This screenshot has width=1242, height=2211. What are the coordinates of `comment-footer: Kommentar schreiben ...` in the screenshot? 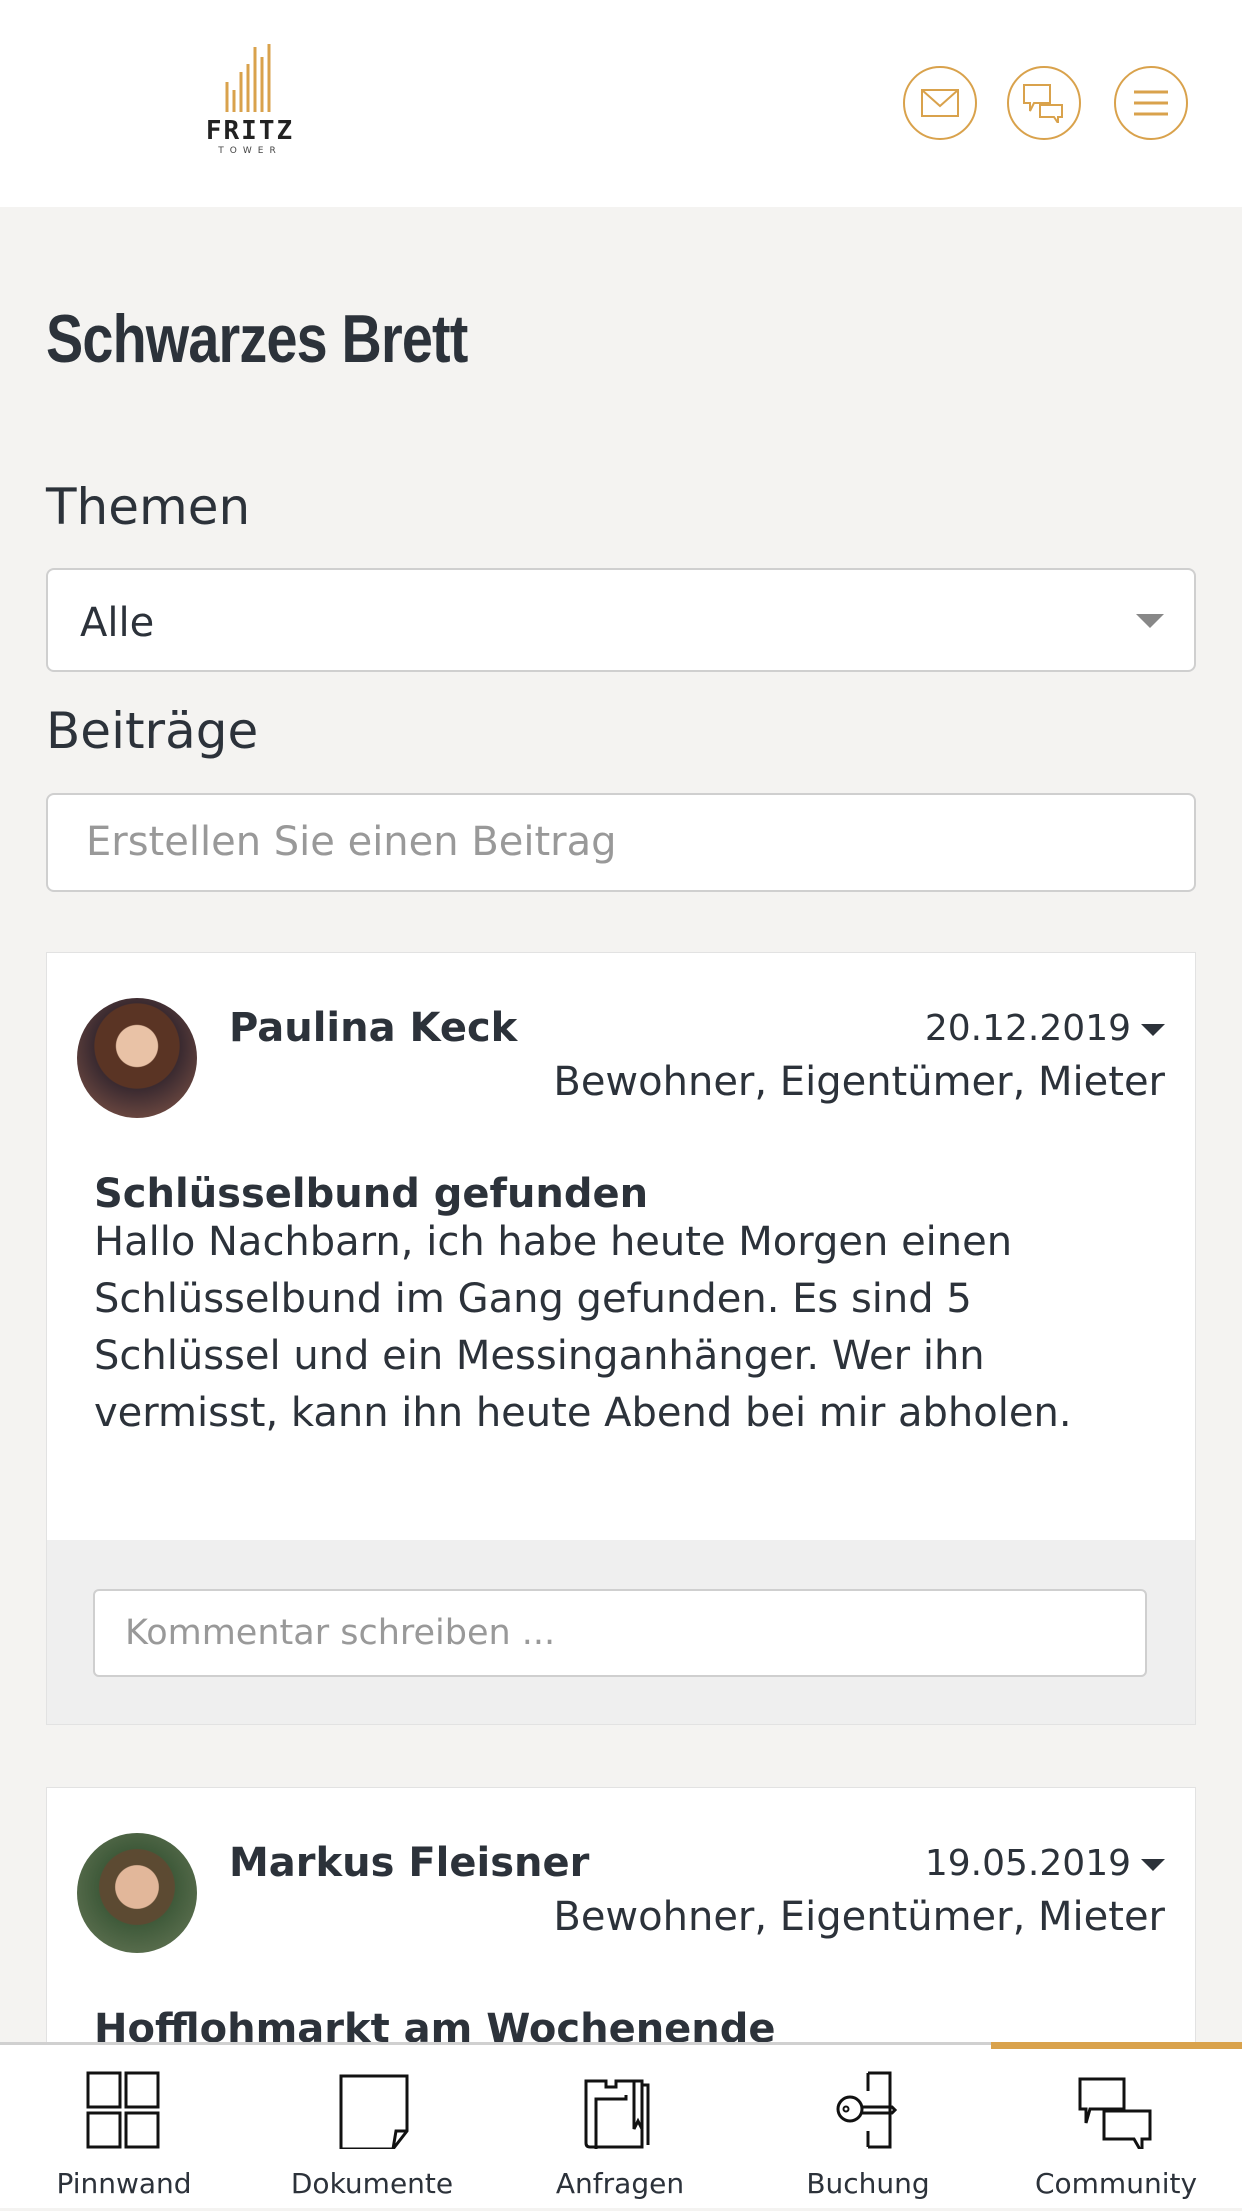 It's located at (621, 1632).